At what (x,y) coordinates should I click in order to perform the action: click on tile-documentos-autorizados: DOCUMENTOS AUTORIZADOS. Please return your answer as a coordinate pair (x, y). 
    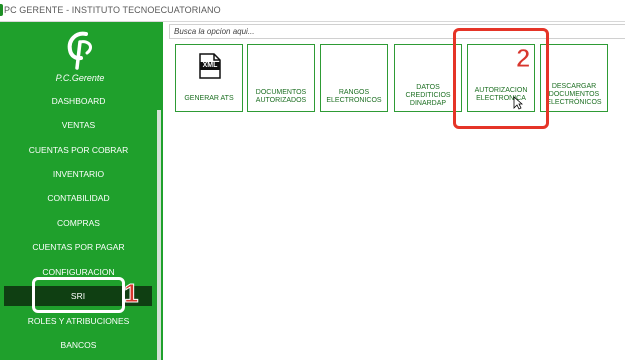
    Looking at the image, I should click on (281, 78).